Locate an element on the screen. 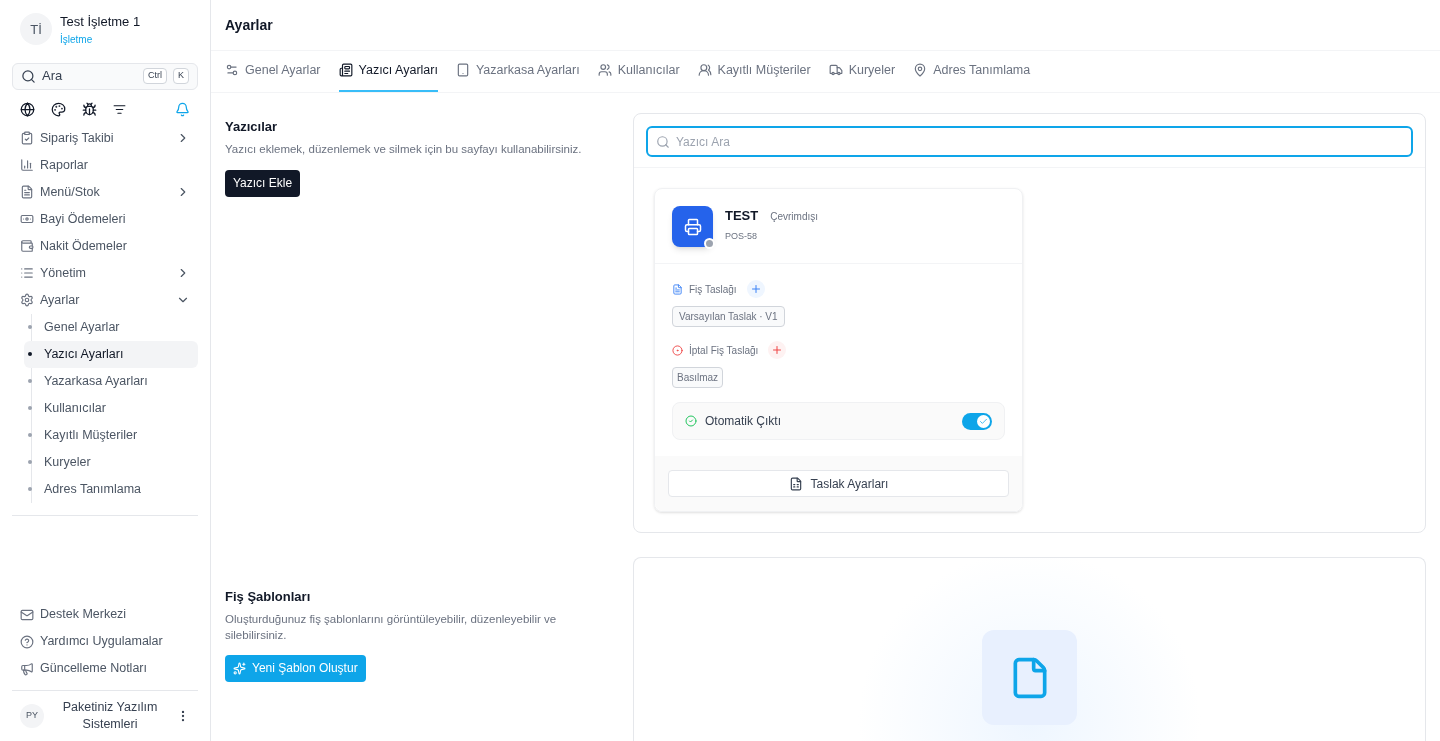 The width and height of the screenshot is (1440, 741). cancel-circle-icon is located at coordinates (677, 350).